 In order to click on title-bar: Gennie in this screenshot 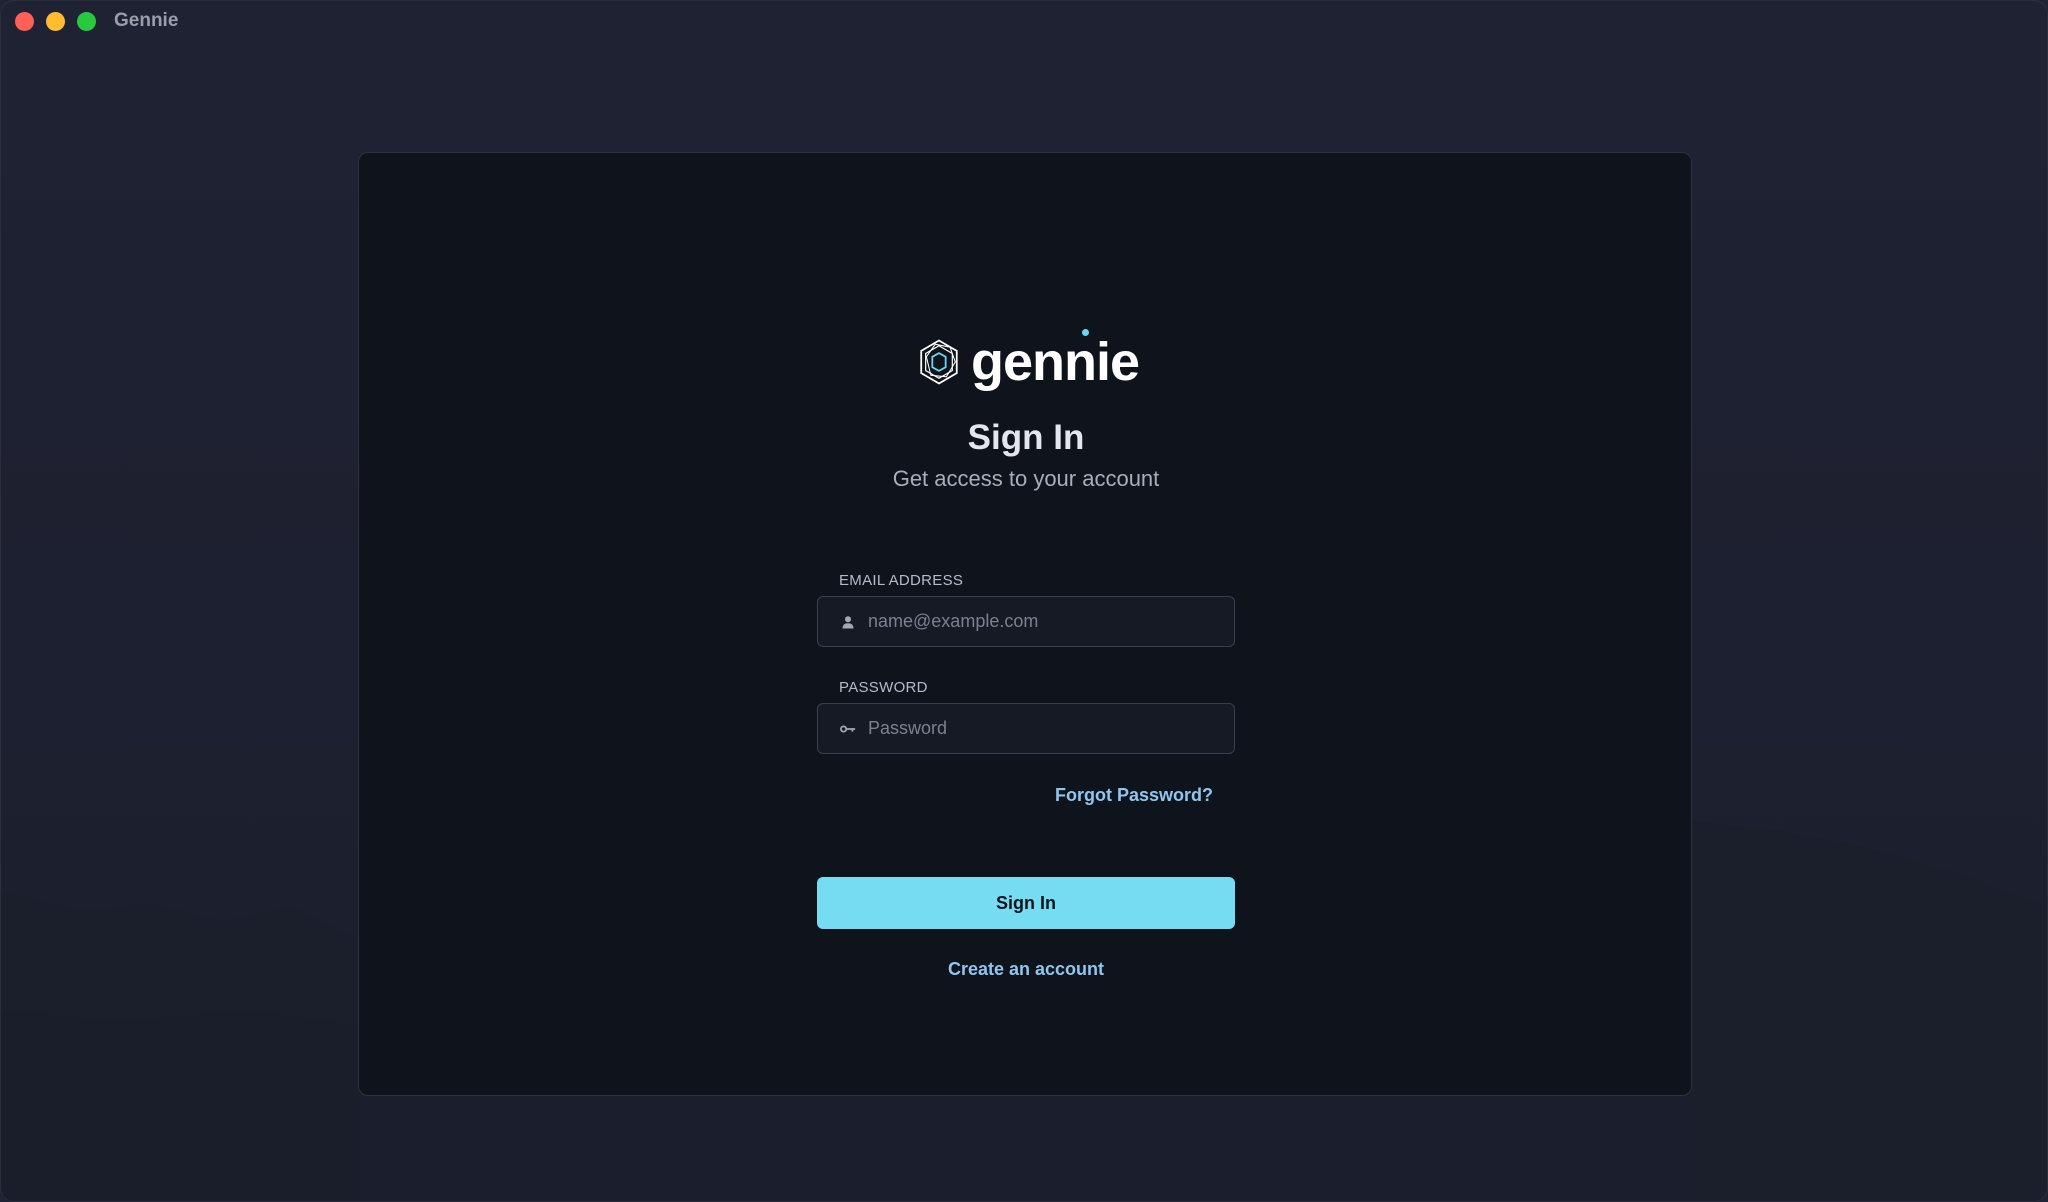, I will do `click(1024, 21)`.